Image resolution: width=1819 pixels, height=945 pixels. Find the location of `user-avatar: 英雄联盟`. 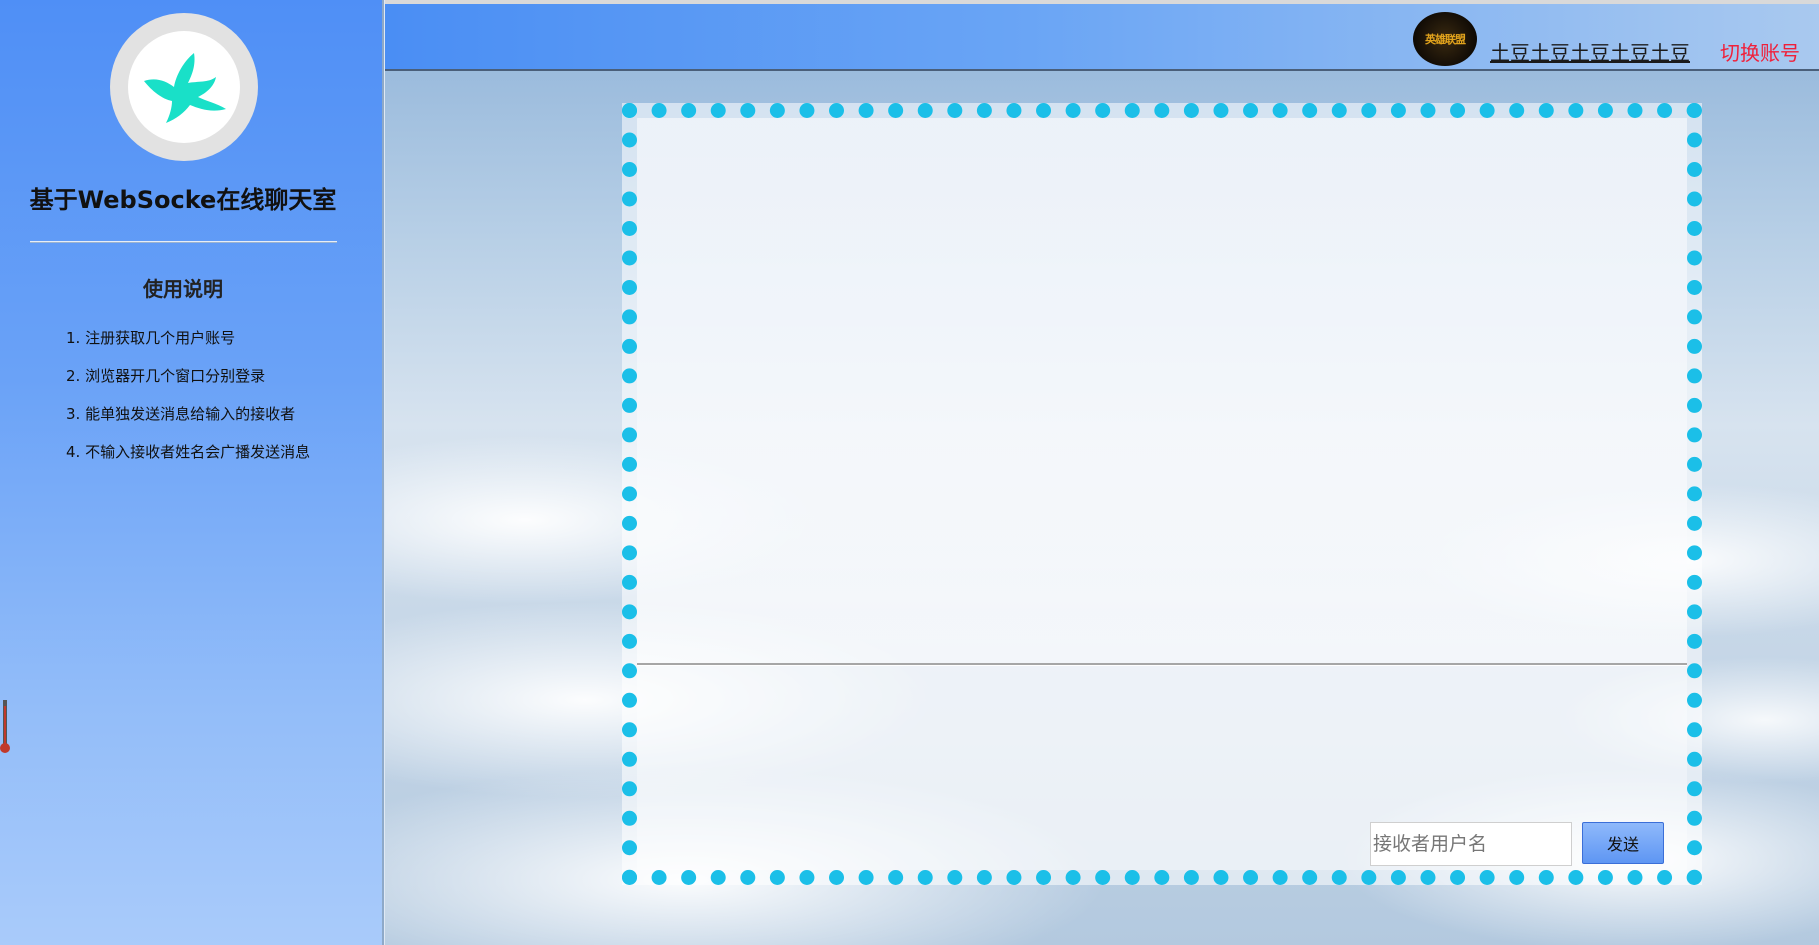

user-avatar: 英雄联盟 is located at coordinates (1445, 39).